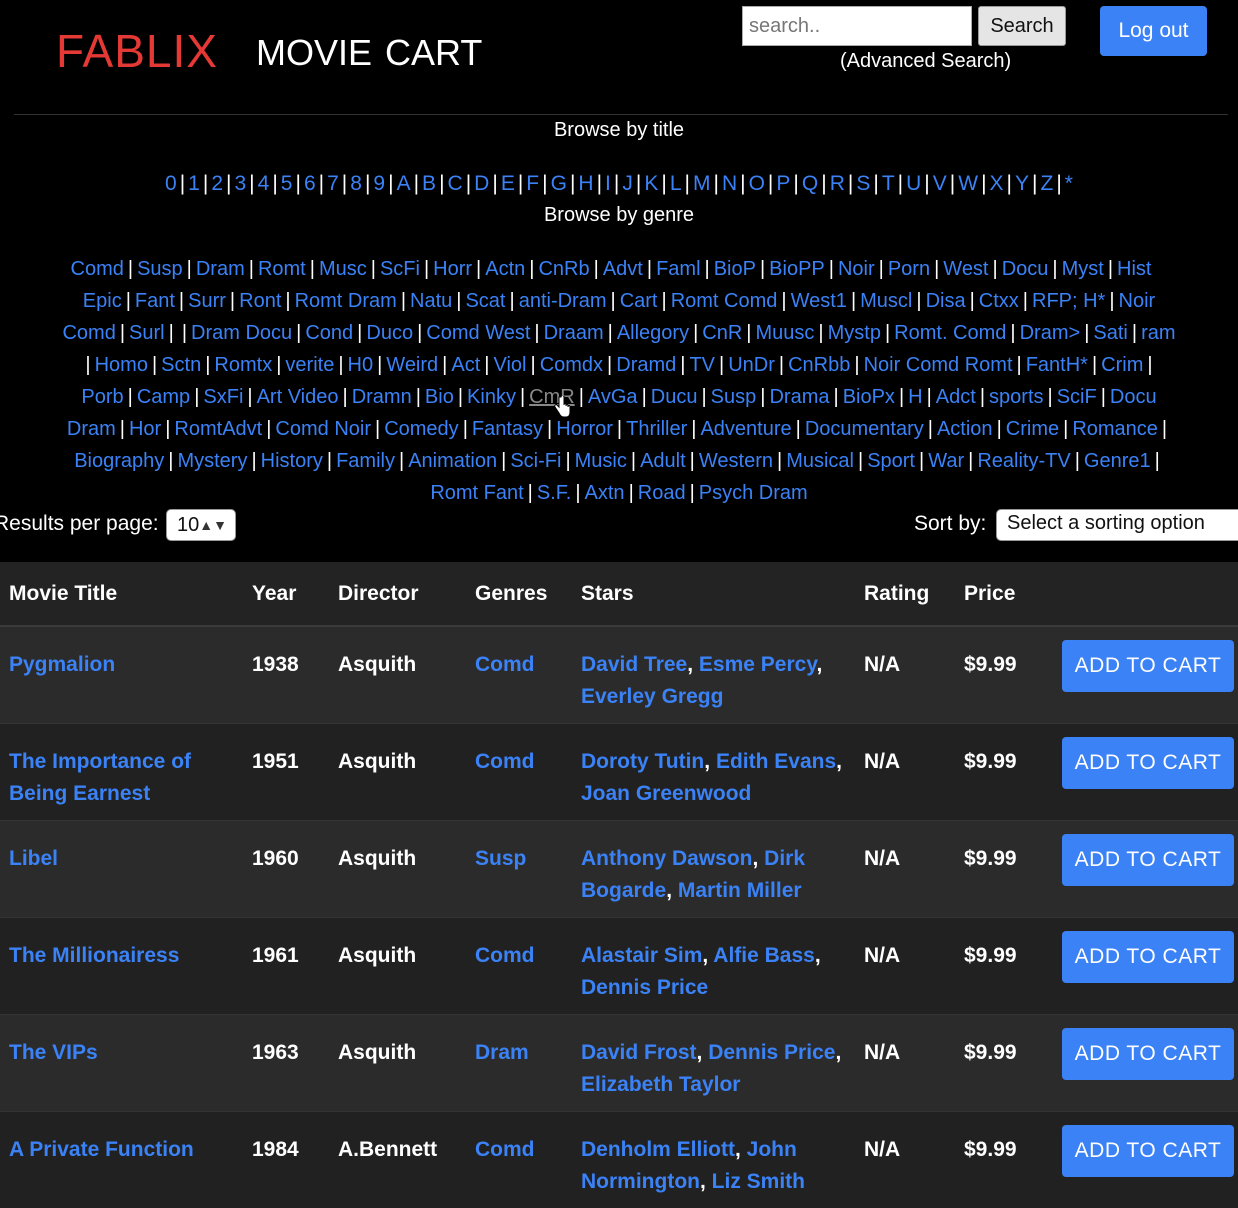 This screenshot has height=1208, width=1238. I want to click on header-price: Price, so click(1002, 594).